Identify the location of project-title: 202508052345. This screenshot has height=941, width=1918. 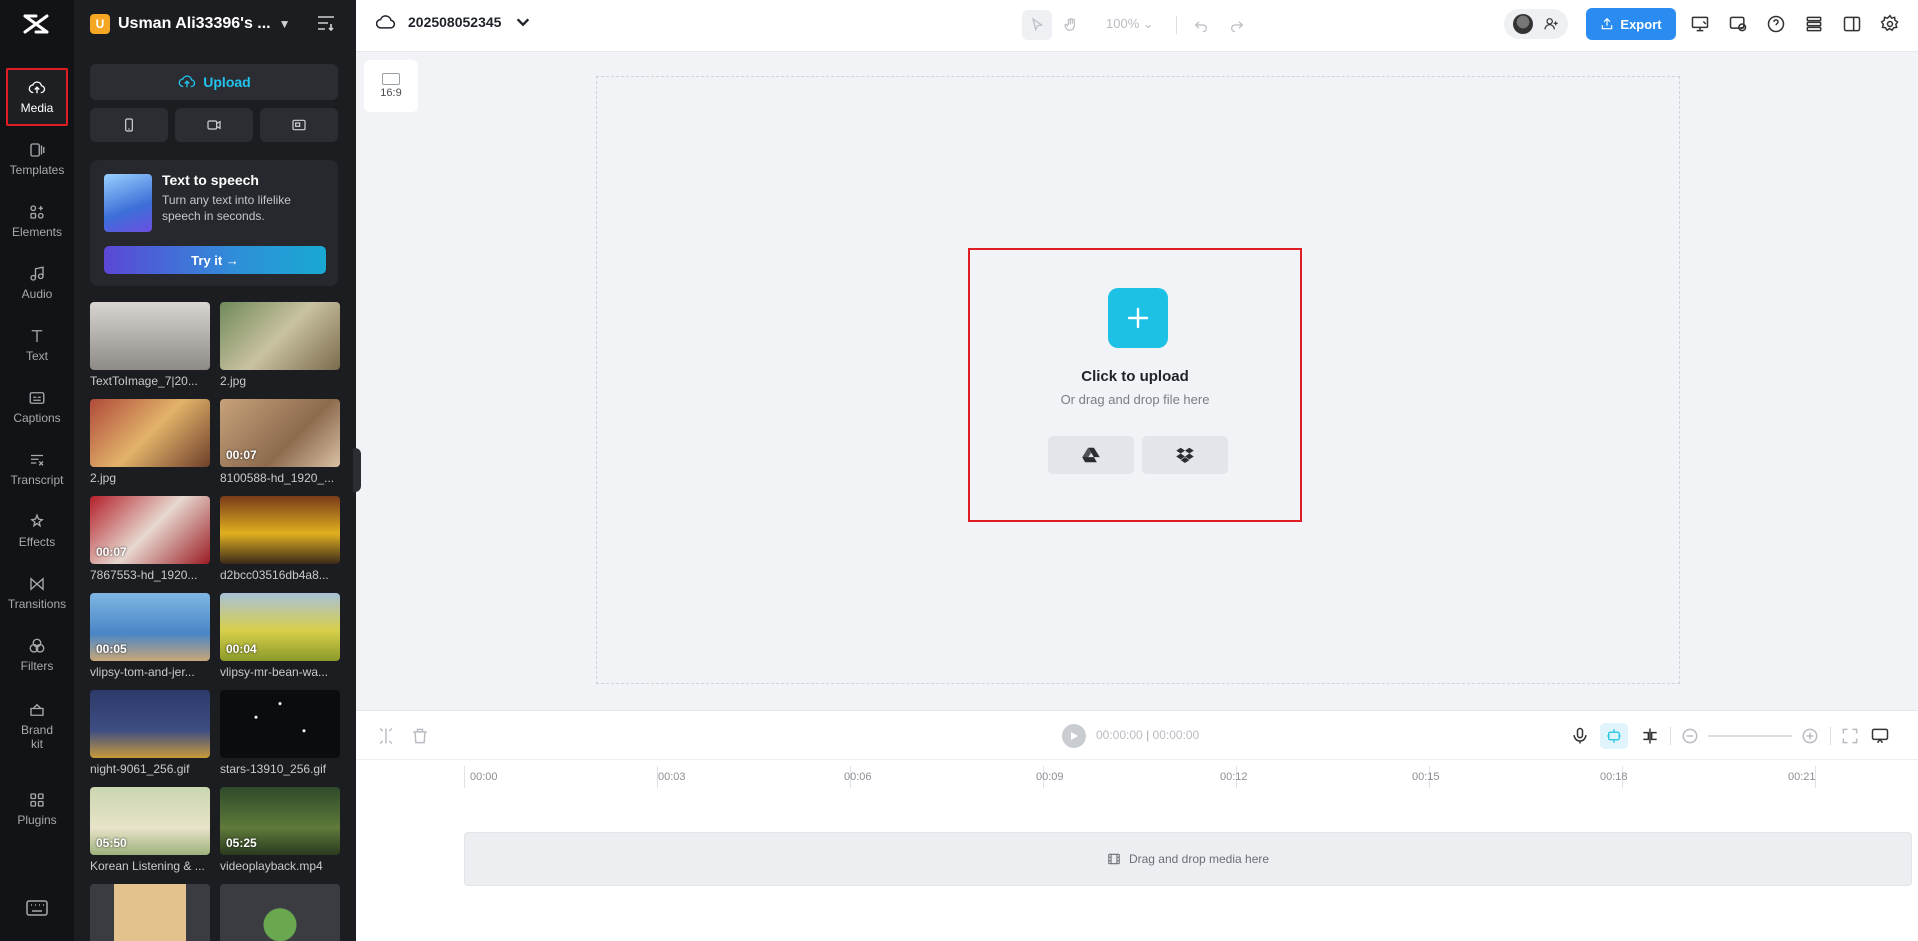
(454, 22).